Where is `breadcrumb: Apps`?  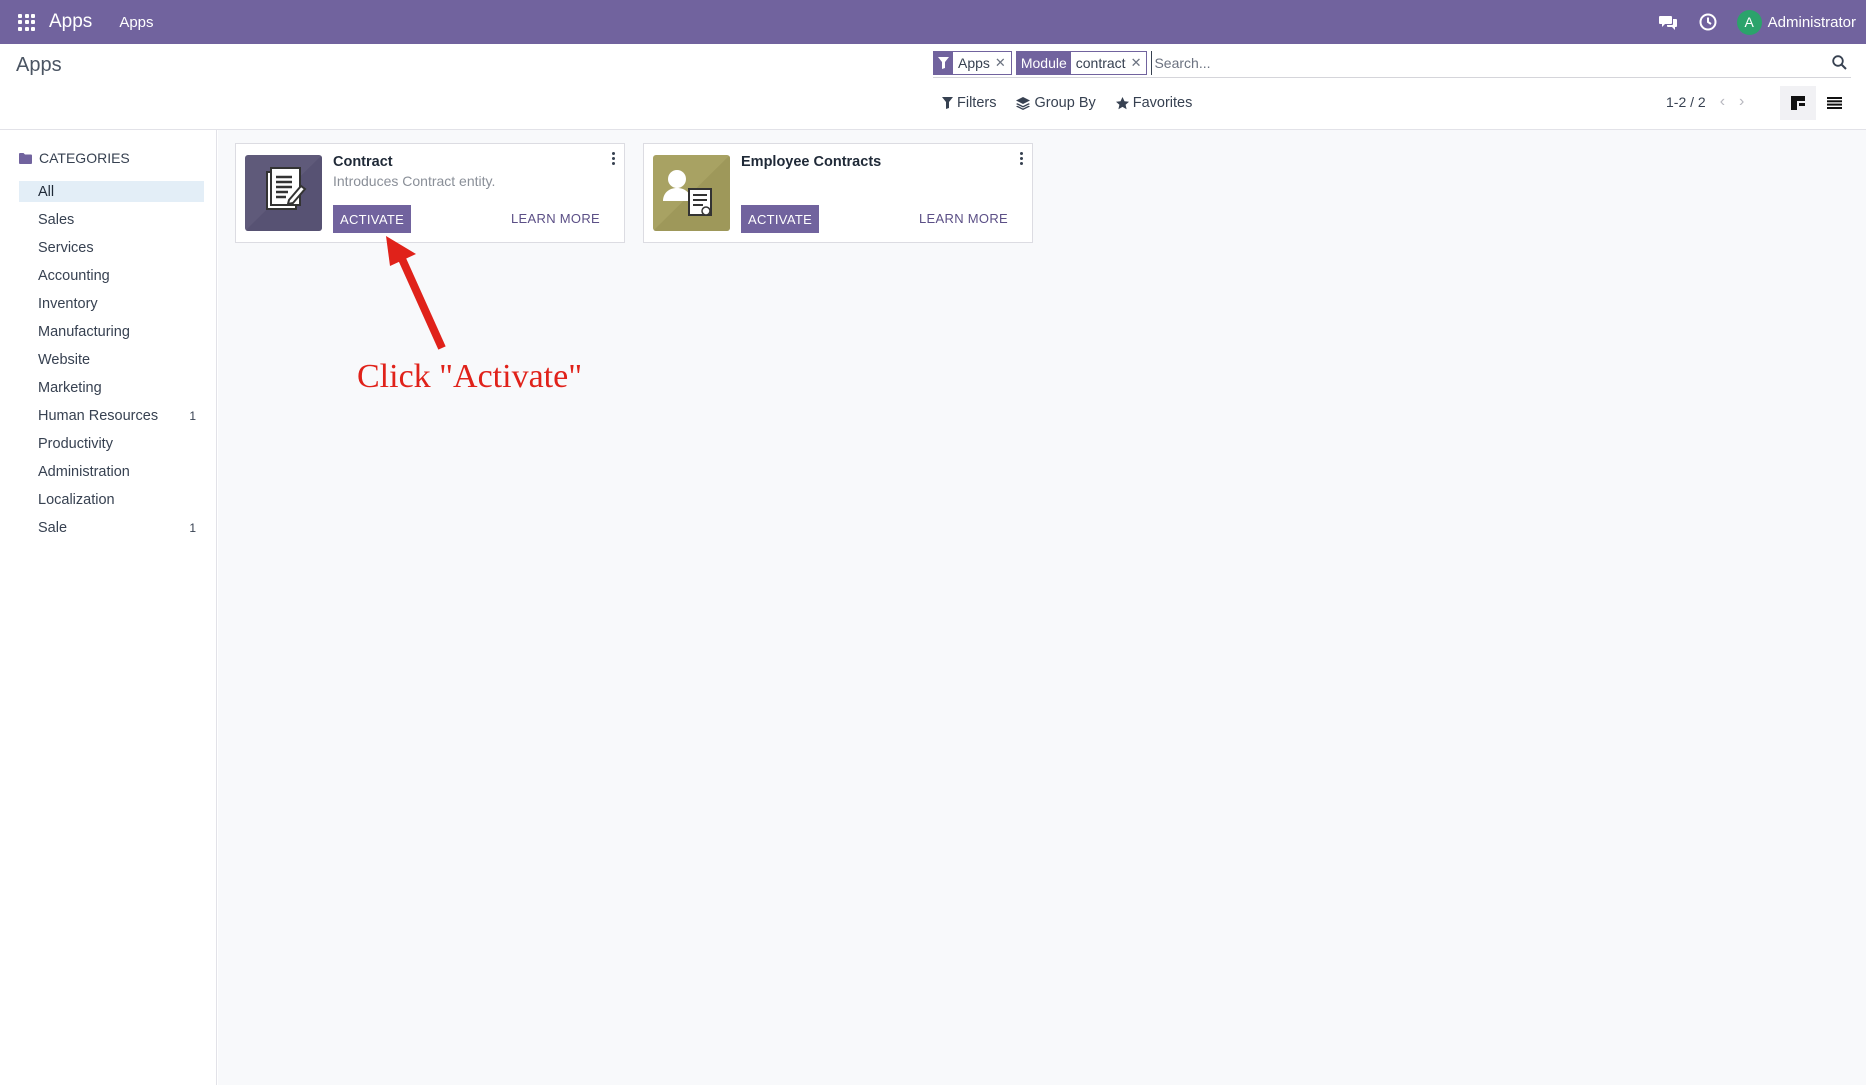
breadcrumb: Apps is located at coordinates (39, 65).